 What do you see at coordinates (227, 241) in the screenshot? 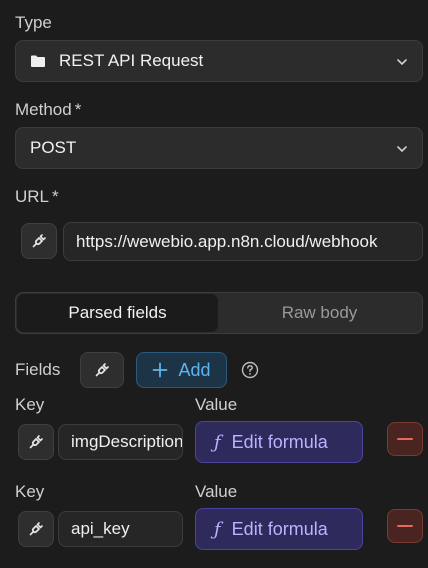
I see `url-value: https://wewebio.app.n8n.cloud/webhook` at bounding box center [227, 241].